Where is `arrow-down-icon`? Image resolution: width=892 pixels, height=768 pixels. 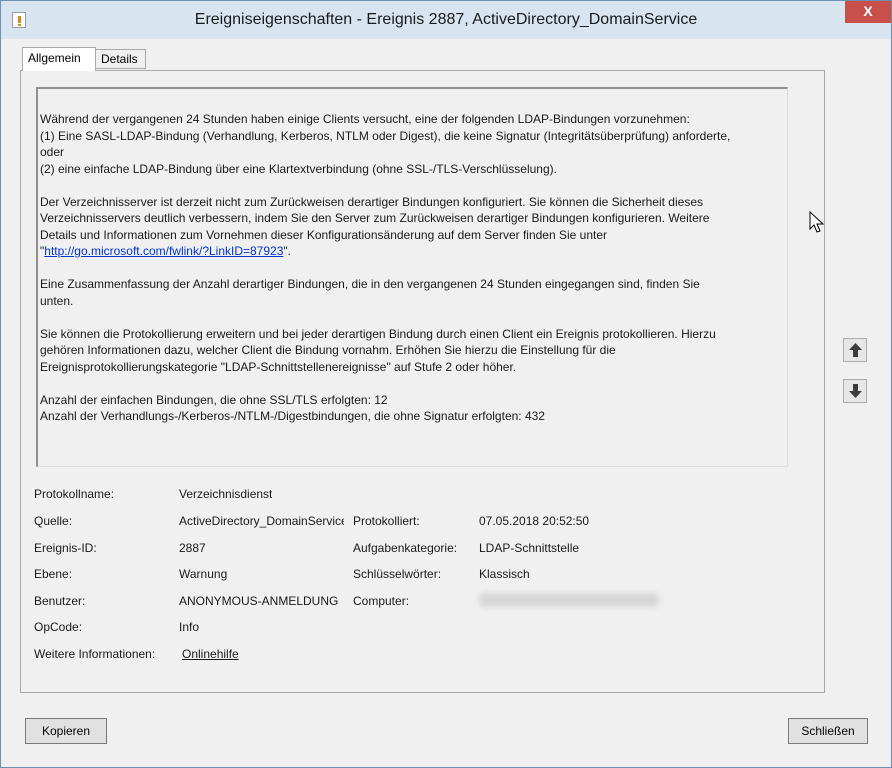
arrow-down-icon is located at coordinates (855, 391).